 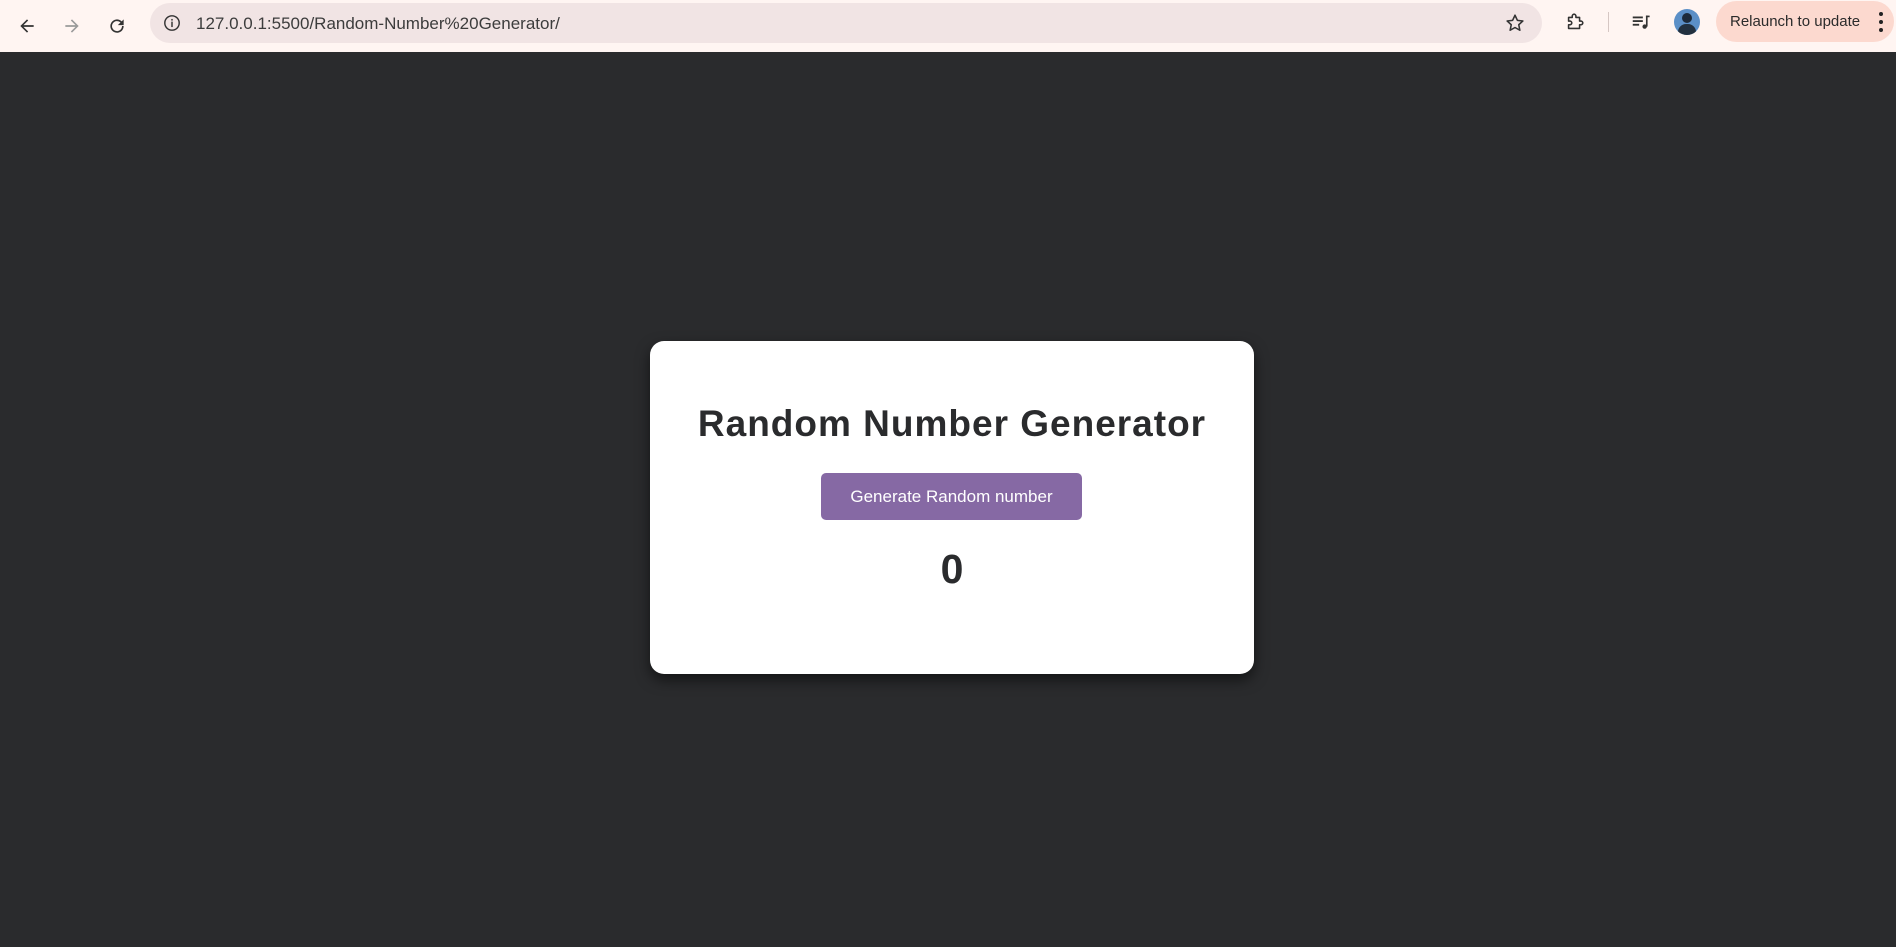 I want to click on toolbar-divider, so click(x=1608, y=22).